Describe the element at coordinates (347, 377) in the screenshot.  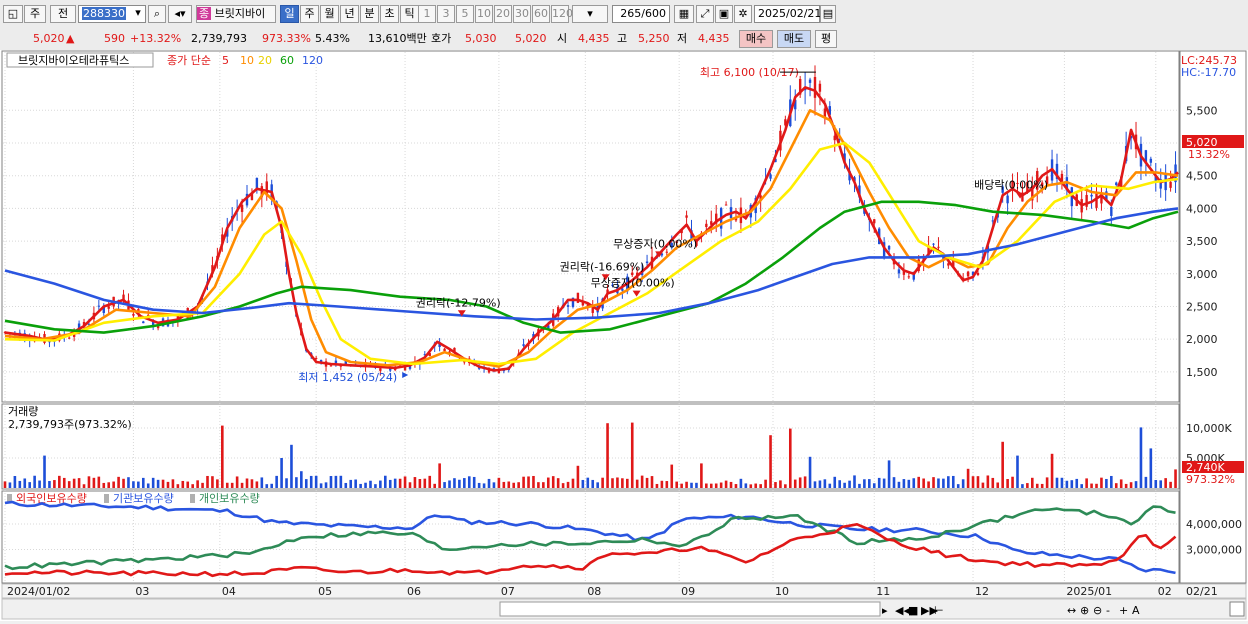
I see `annotation-low: 최저 1,452 (05/24)` at that location.